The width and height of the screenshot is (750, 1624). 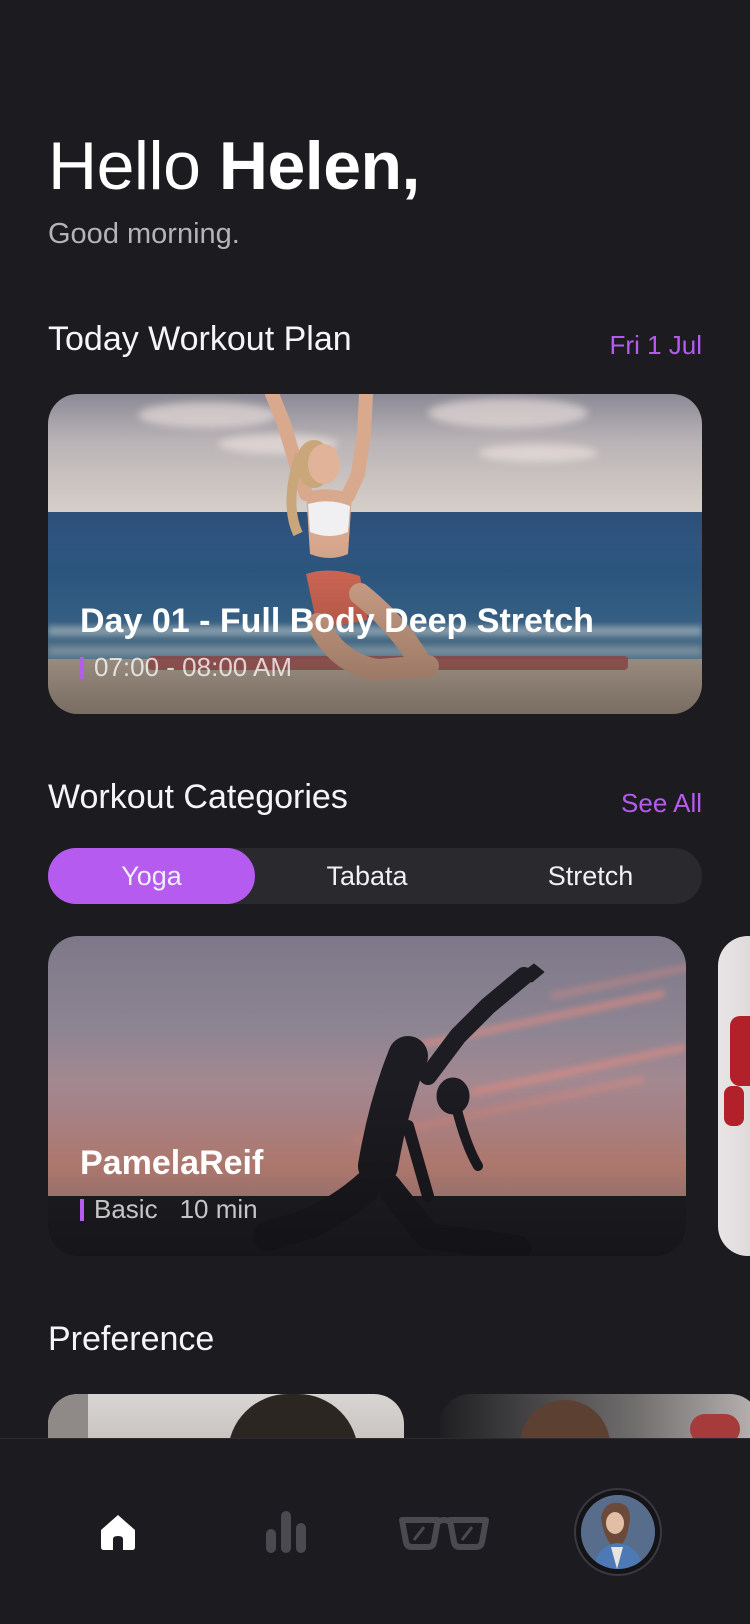 What do you see at coordinates (151, 876) in the screenshot?
I see `tab-yoga: Yoga` at bounding box center [151, 876].